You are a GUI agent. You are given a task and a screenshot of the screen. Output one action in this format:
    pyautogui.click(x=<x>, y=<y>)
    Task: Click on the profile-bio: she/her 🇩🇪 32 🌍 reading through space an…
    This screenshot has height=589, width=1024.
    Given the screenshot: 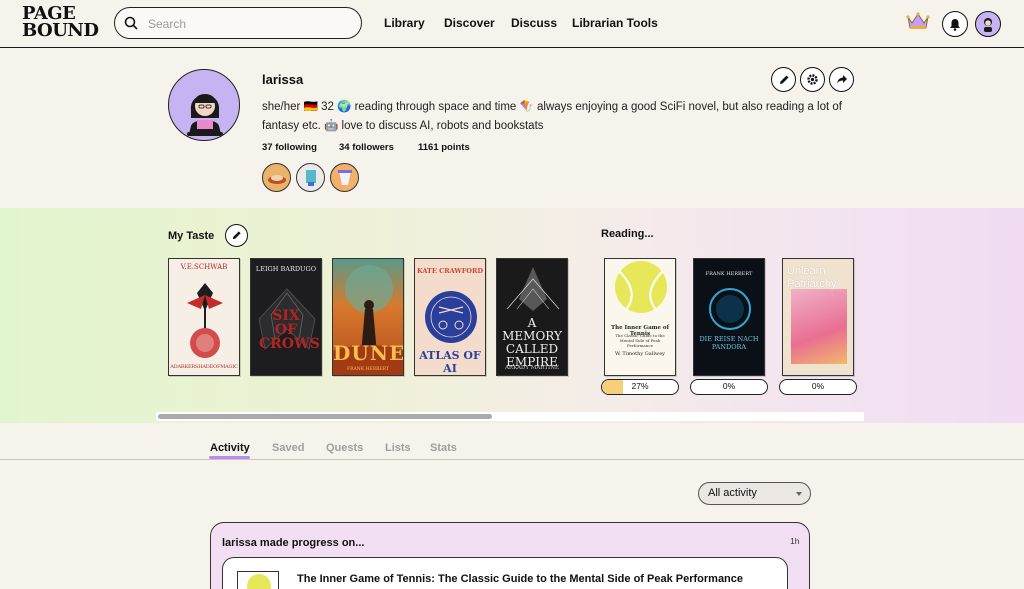 What is the action you would take?
    pyautogui.click(x=552, y=116)
    